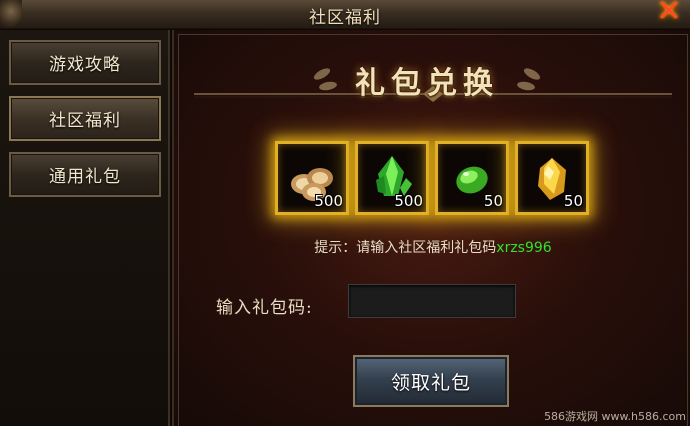 The image size is (690, 426). Describe the element at coordinates (345, 18) in the screenshot. I see `window-title: 社区福利` at that location.